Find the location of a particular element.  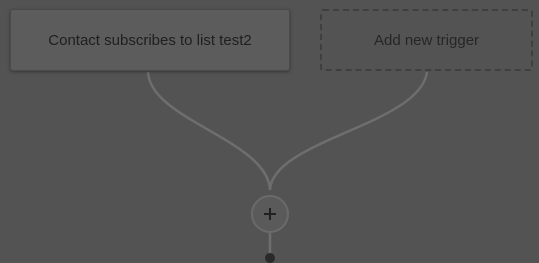

add-step-button is located at coordinates (270, 214).